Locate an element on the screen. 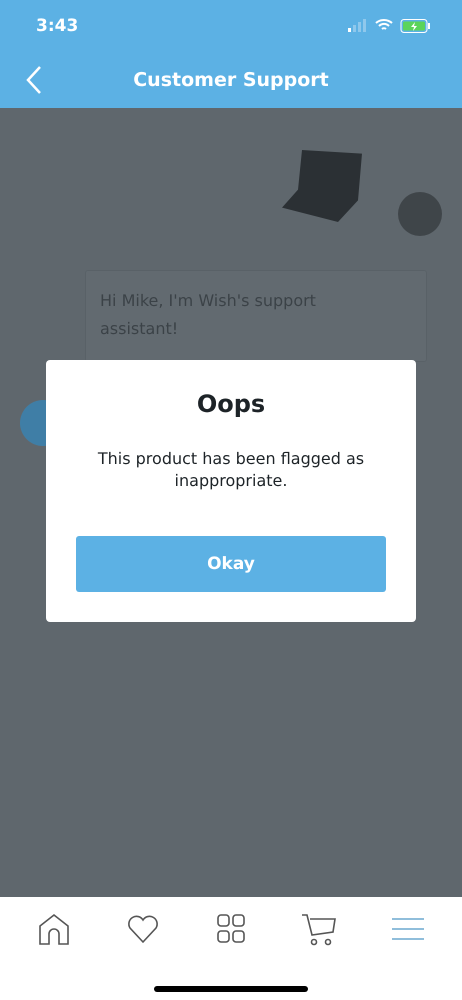  wifi-icon is located at coordinates (384, 24).